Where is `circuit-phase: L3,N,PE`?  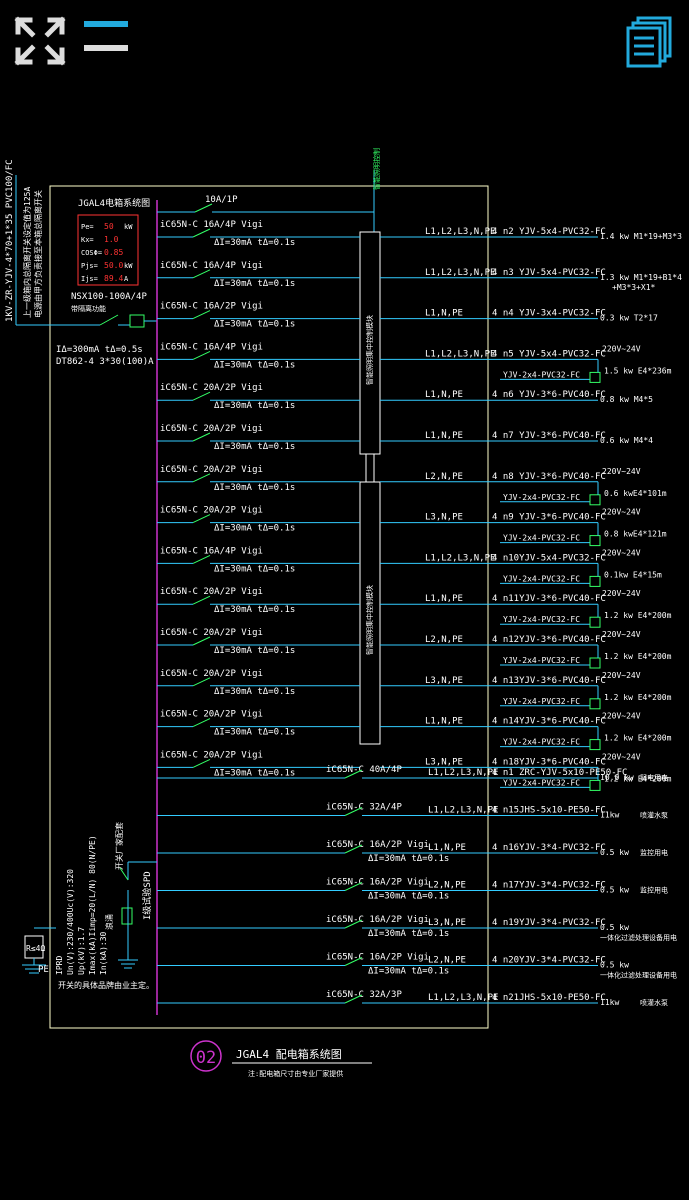 circuit-phase: L3,N,PE is located at coordinates (444, 762).